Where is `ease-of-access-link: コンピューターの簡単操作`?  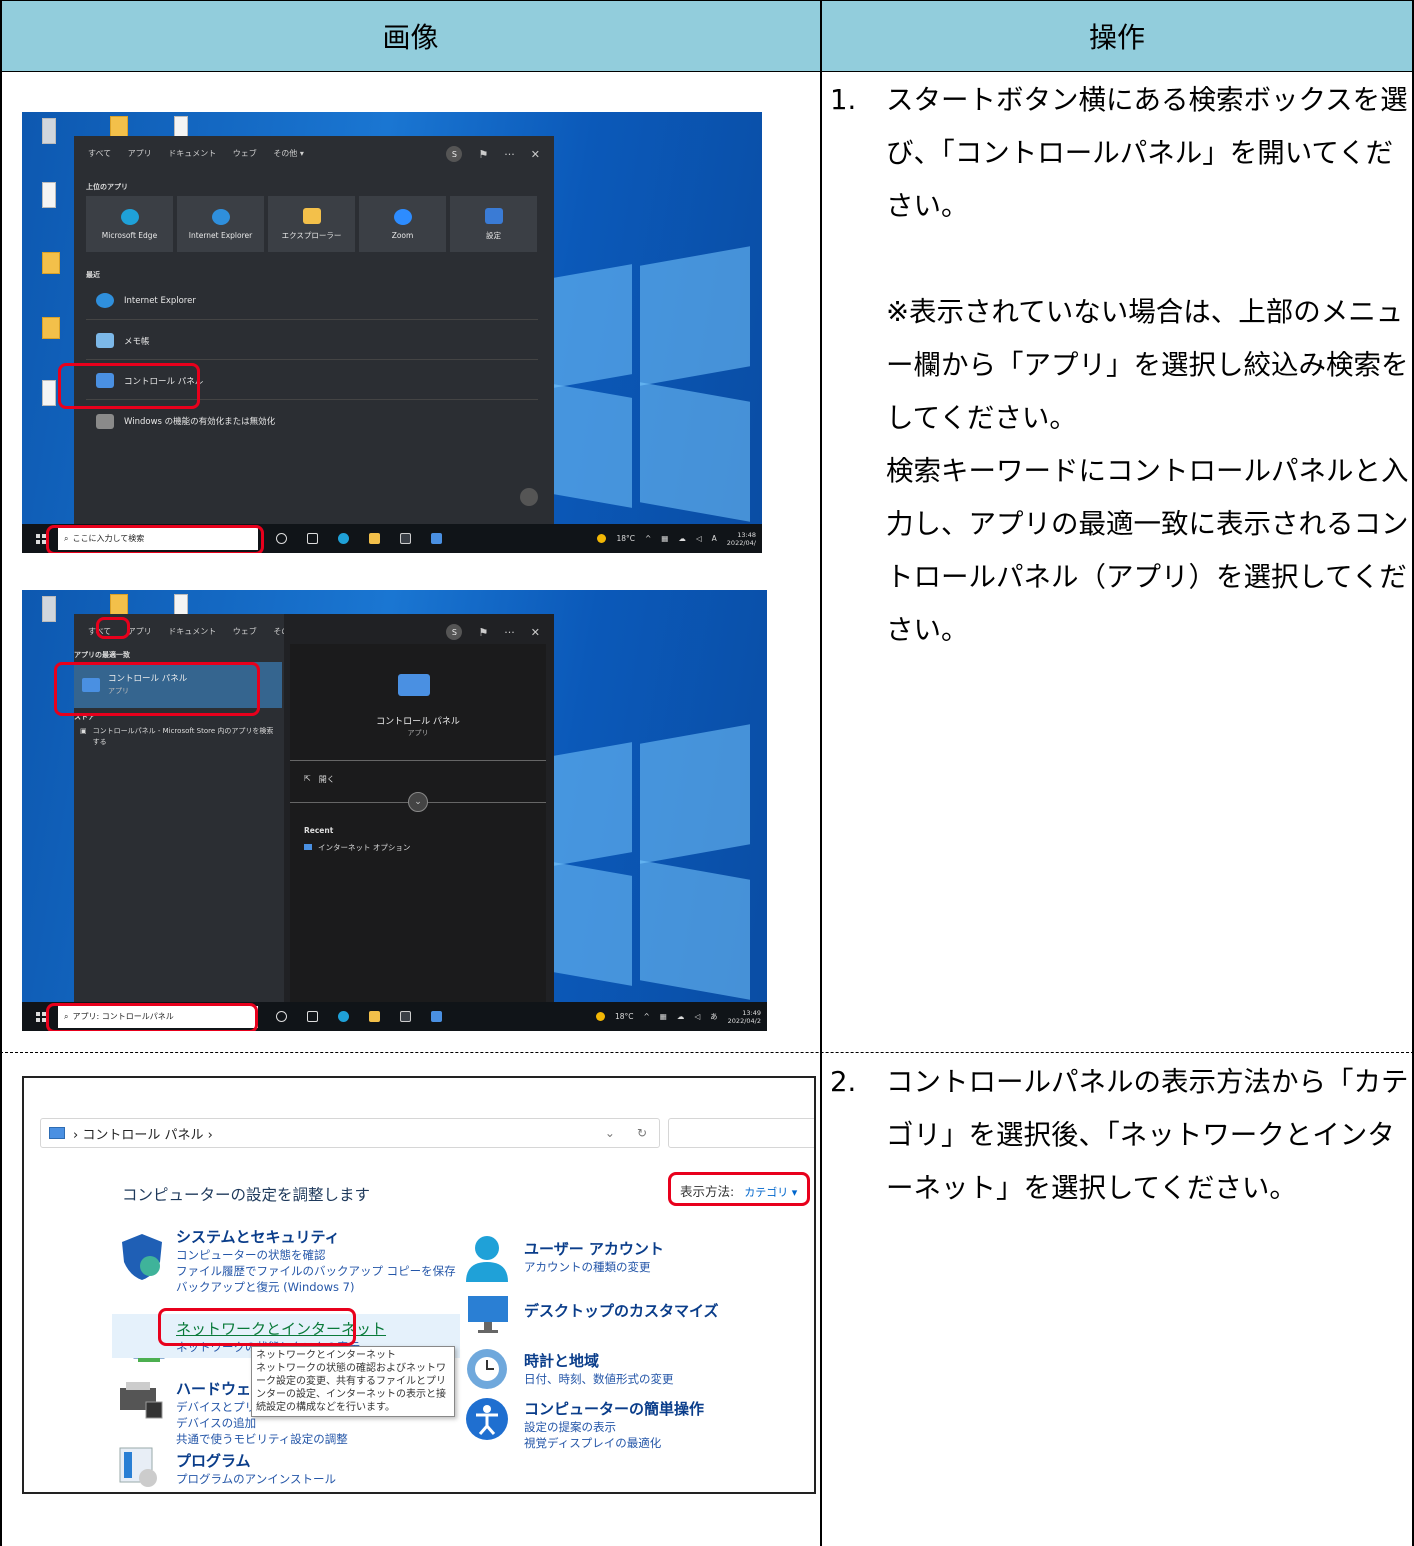
ease-of-access-link: コンピューターの簡単操作 is located at coordinates (614, 1408).